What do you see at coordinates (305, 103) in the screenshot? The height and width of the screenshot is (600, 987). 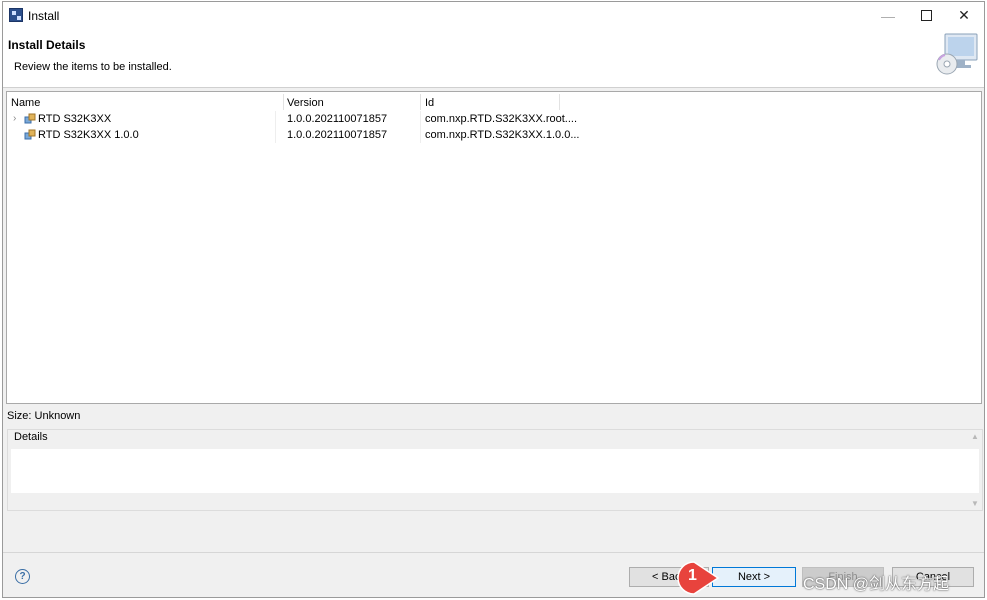 I see `column-header-version: Version` at bounding box center [305, 103].